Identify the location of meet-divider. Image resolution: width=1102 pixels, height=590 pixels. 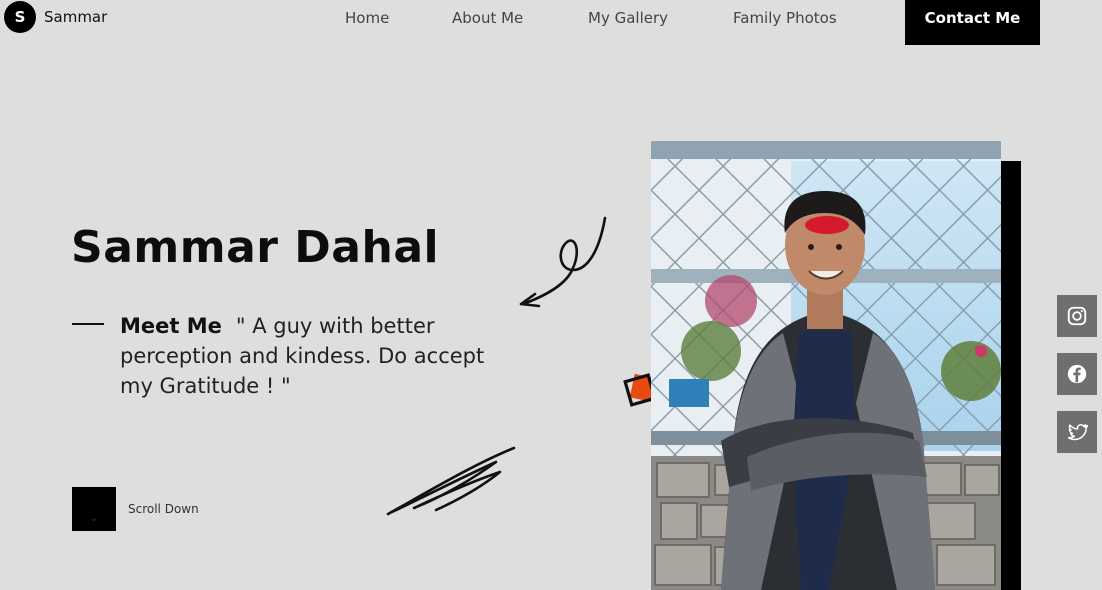
(88, 324).